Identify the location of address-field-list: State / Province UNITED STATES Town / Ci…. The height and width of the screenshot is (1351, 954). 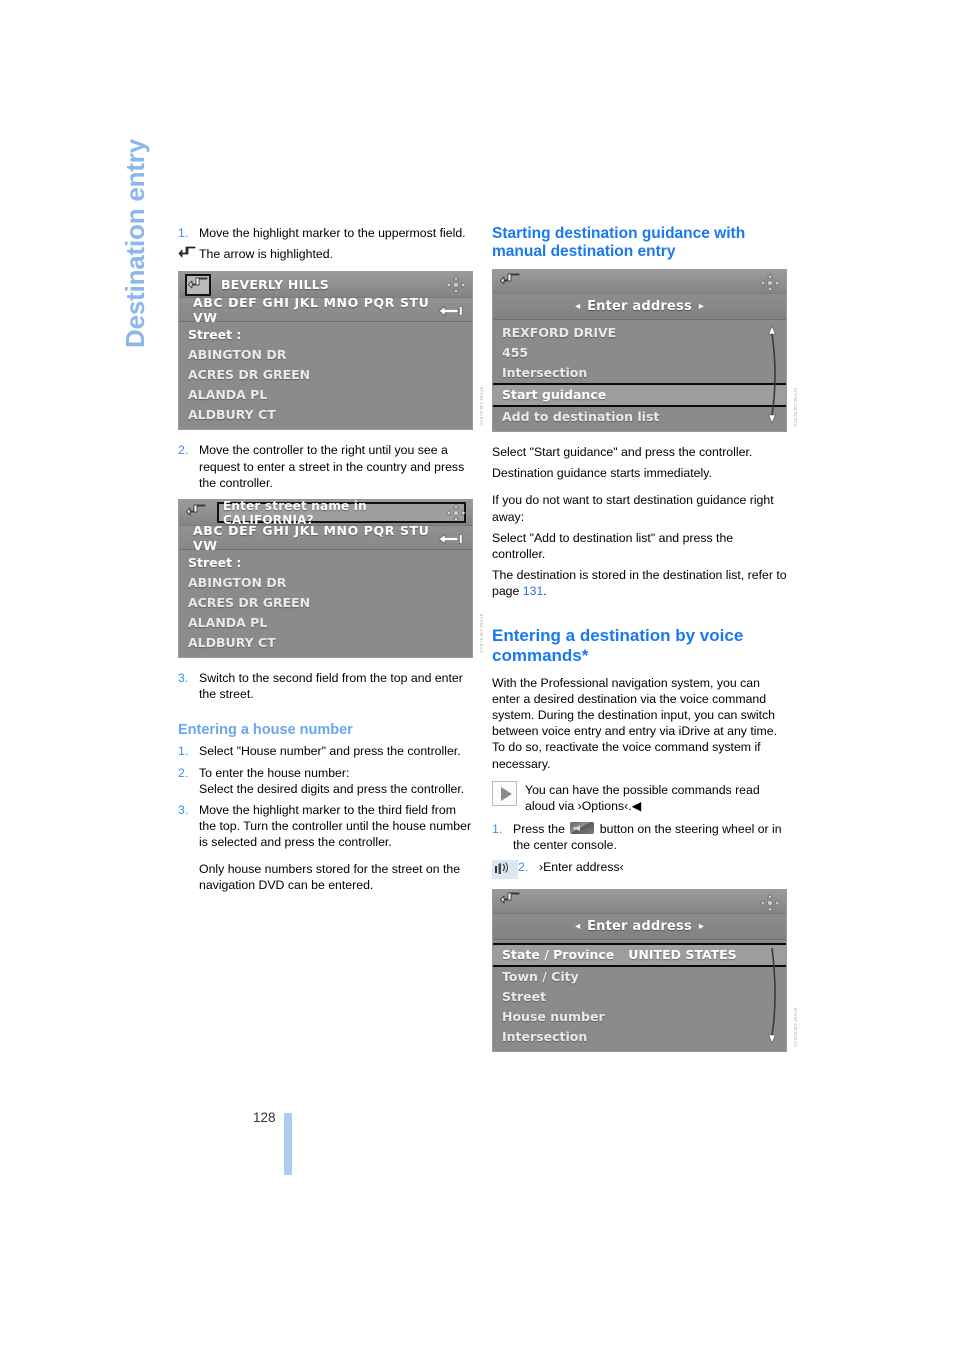
(639, 995).